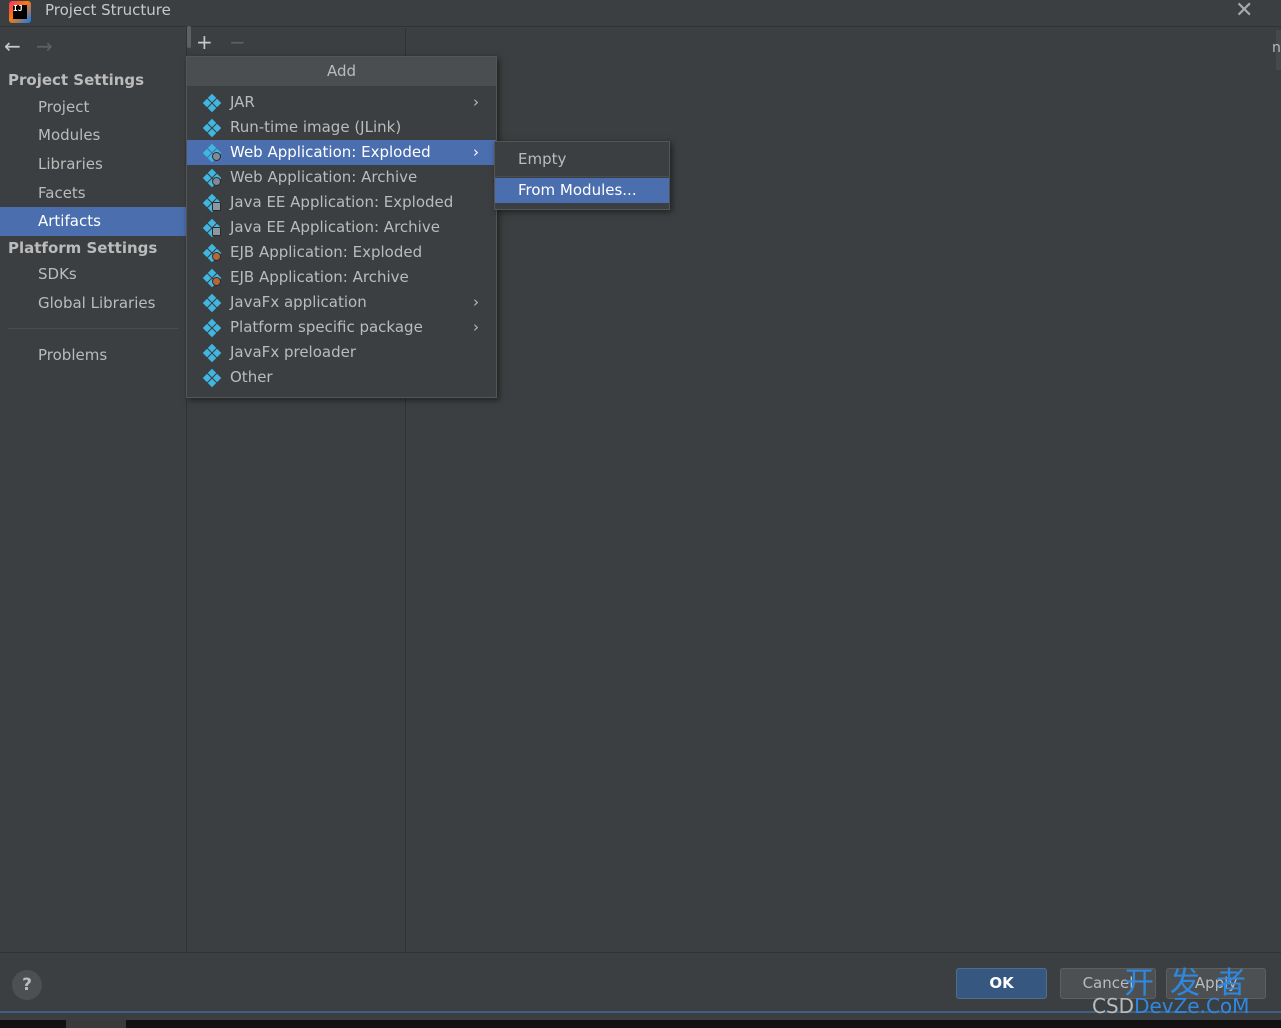  I want to click on taskbar-item, so click(96, 1024).